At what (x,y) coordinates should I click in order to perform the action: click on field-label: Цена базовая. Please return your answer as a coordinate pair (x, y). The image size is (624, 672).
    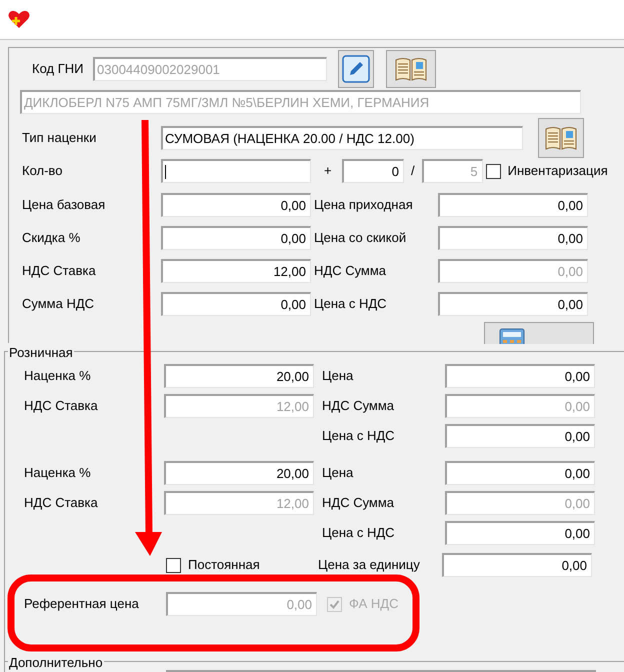
    Looking at the image, I should click on (64, 205).